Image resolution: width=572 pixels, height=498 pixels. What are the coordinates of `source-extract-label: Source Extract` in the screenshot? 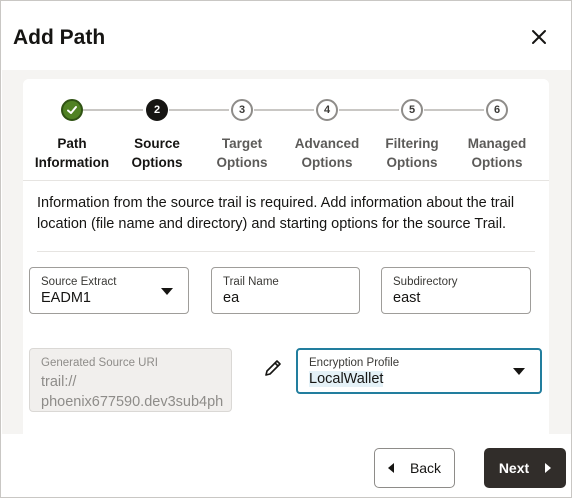 It's located at (79, 282).